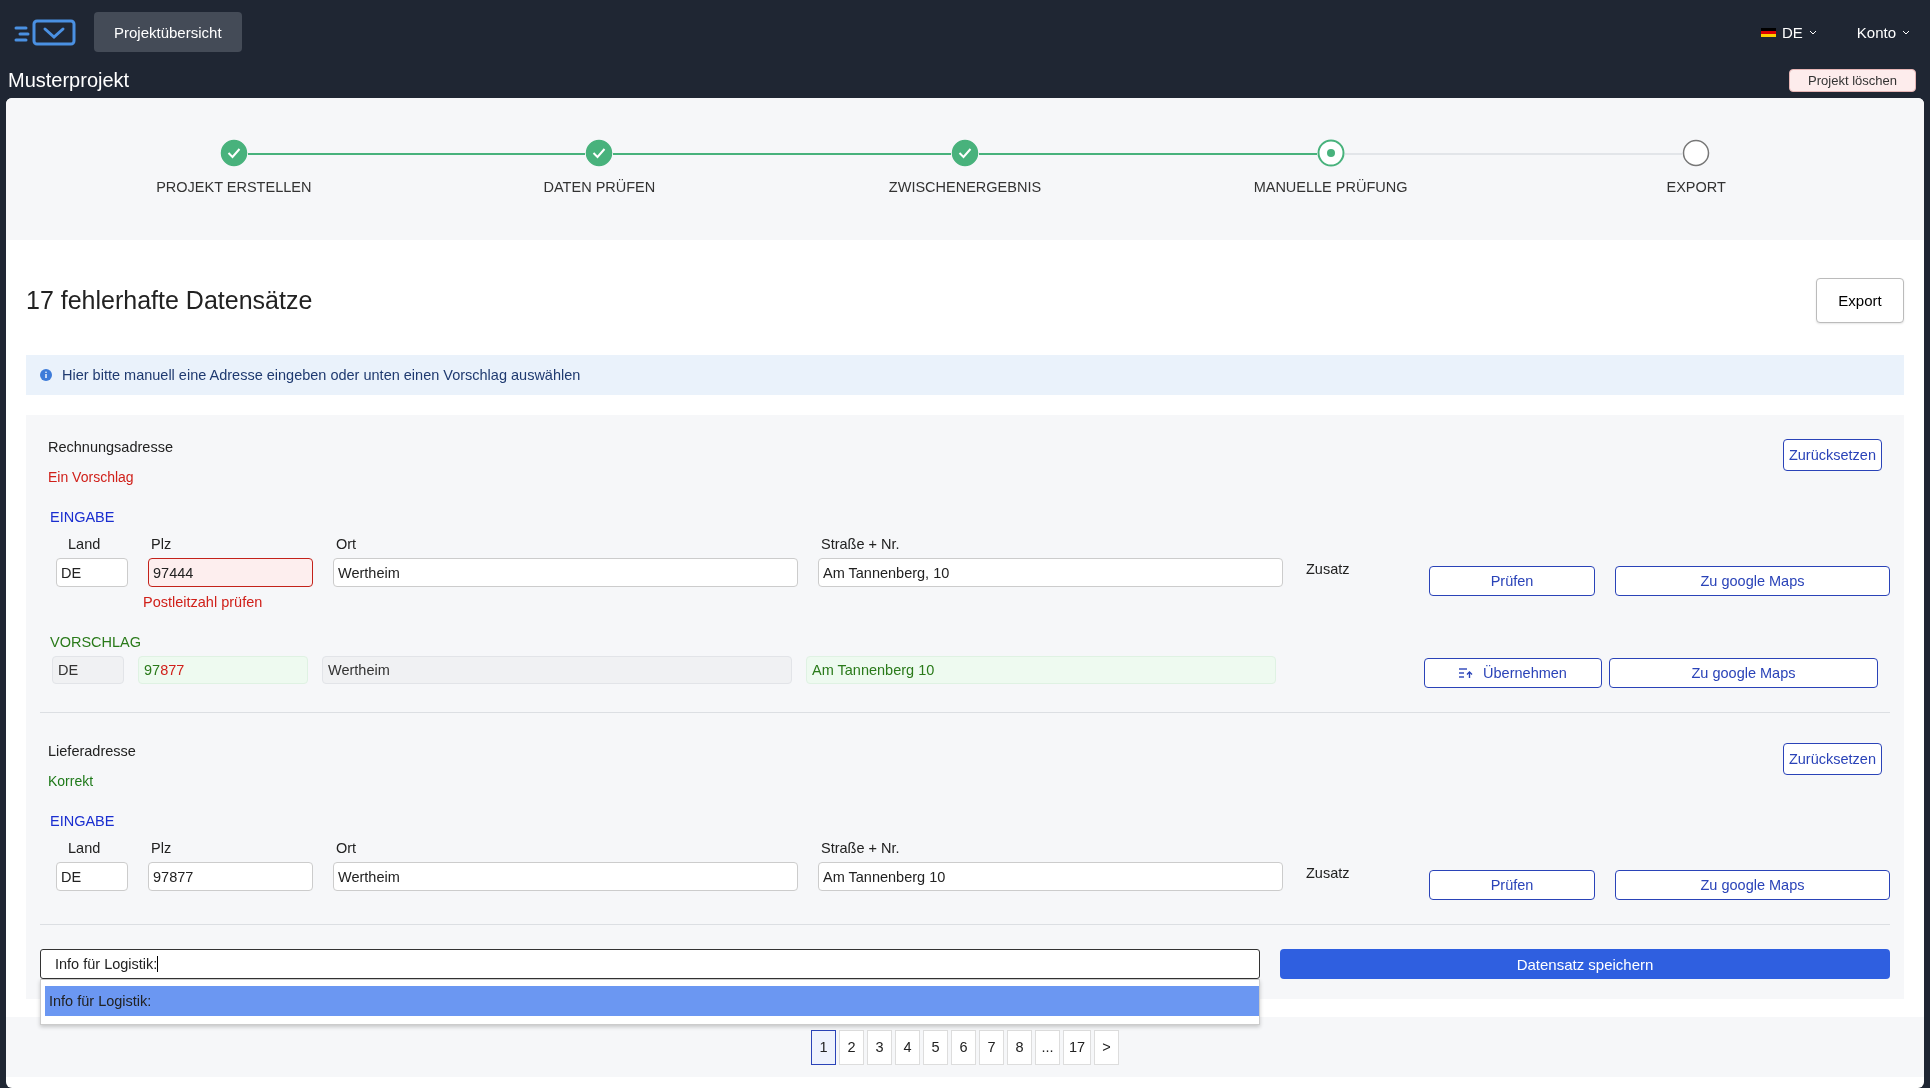 Image resolution: width=1930 pixels, height=1088 pixels. What do you see at coordinates (1852, 80) in the screenshot?
I see `delete-project-button: Projekt löschen` at bounding box center [1852, 80].